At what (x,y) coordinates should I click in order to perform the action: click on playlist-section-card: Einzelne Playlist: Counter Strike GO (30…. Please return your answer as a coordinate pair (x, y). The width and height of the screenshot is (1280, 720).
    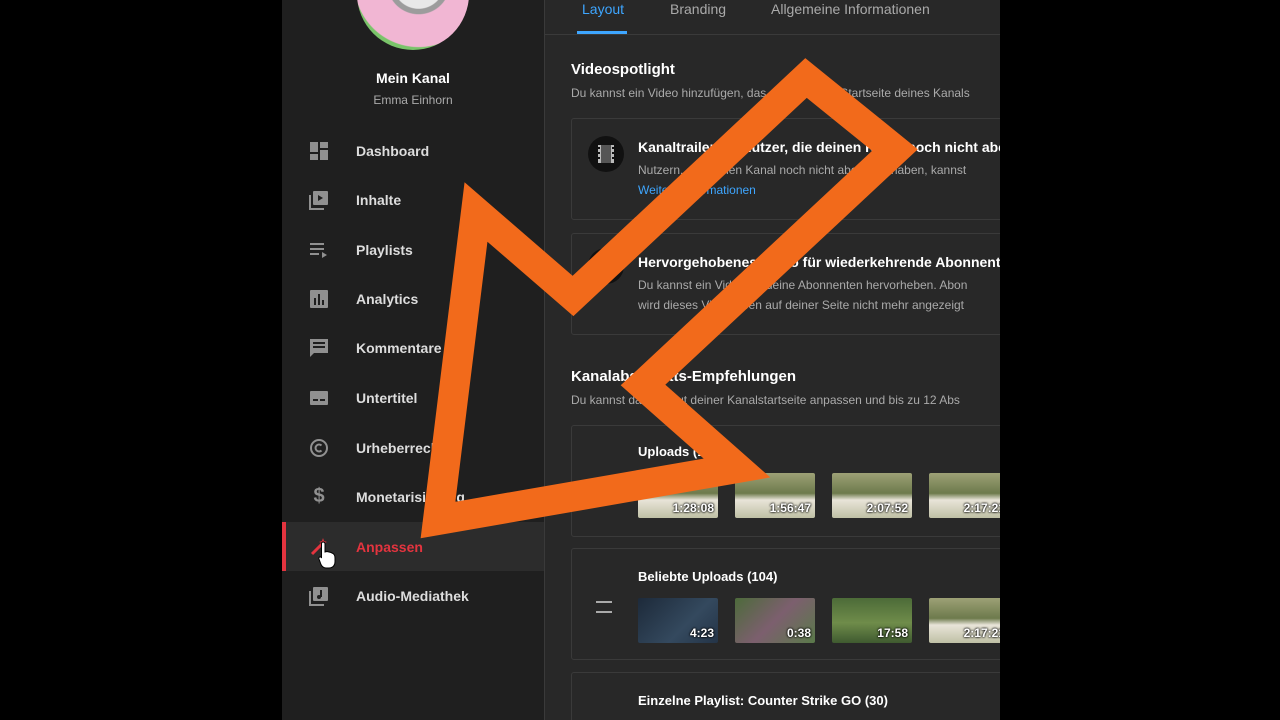
    Looking at the image, I should click on (785, 696).